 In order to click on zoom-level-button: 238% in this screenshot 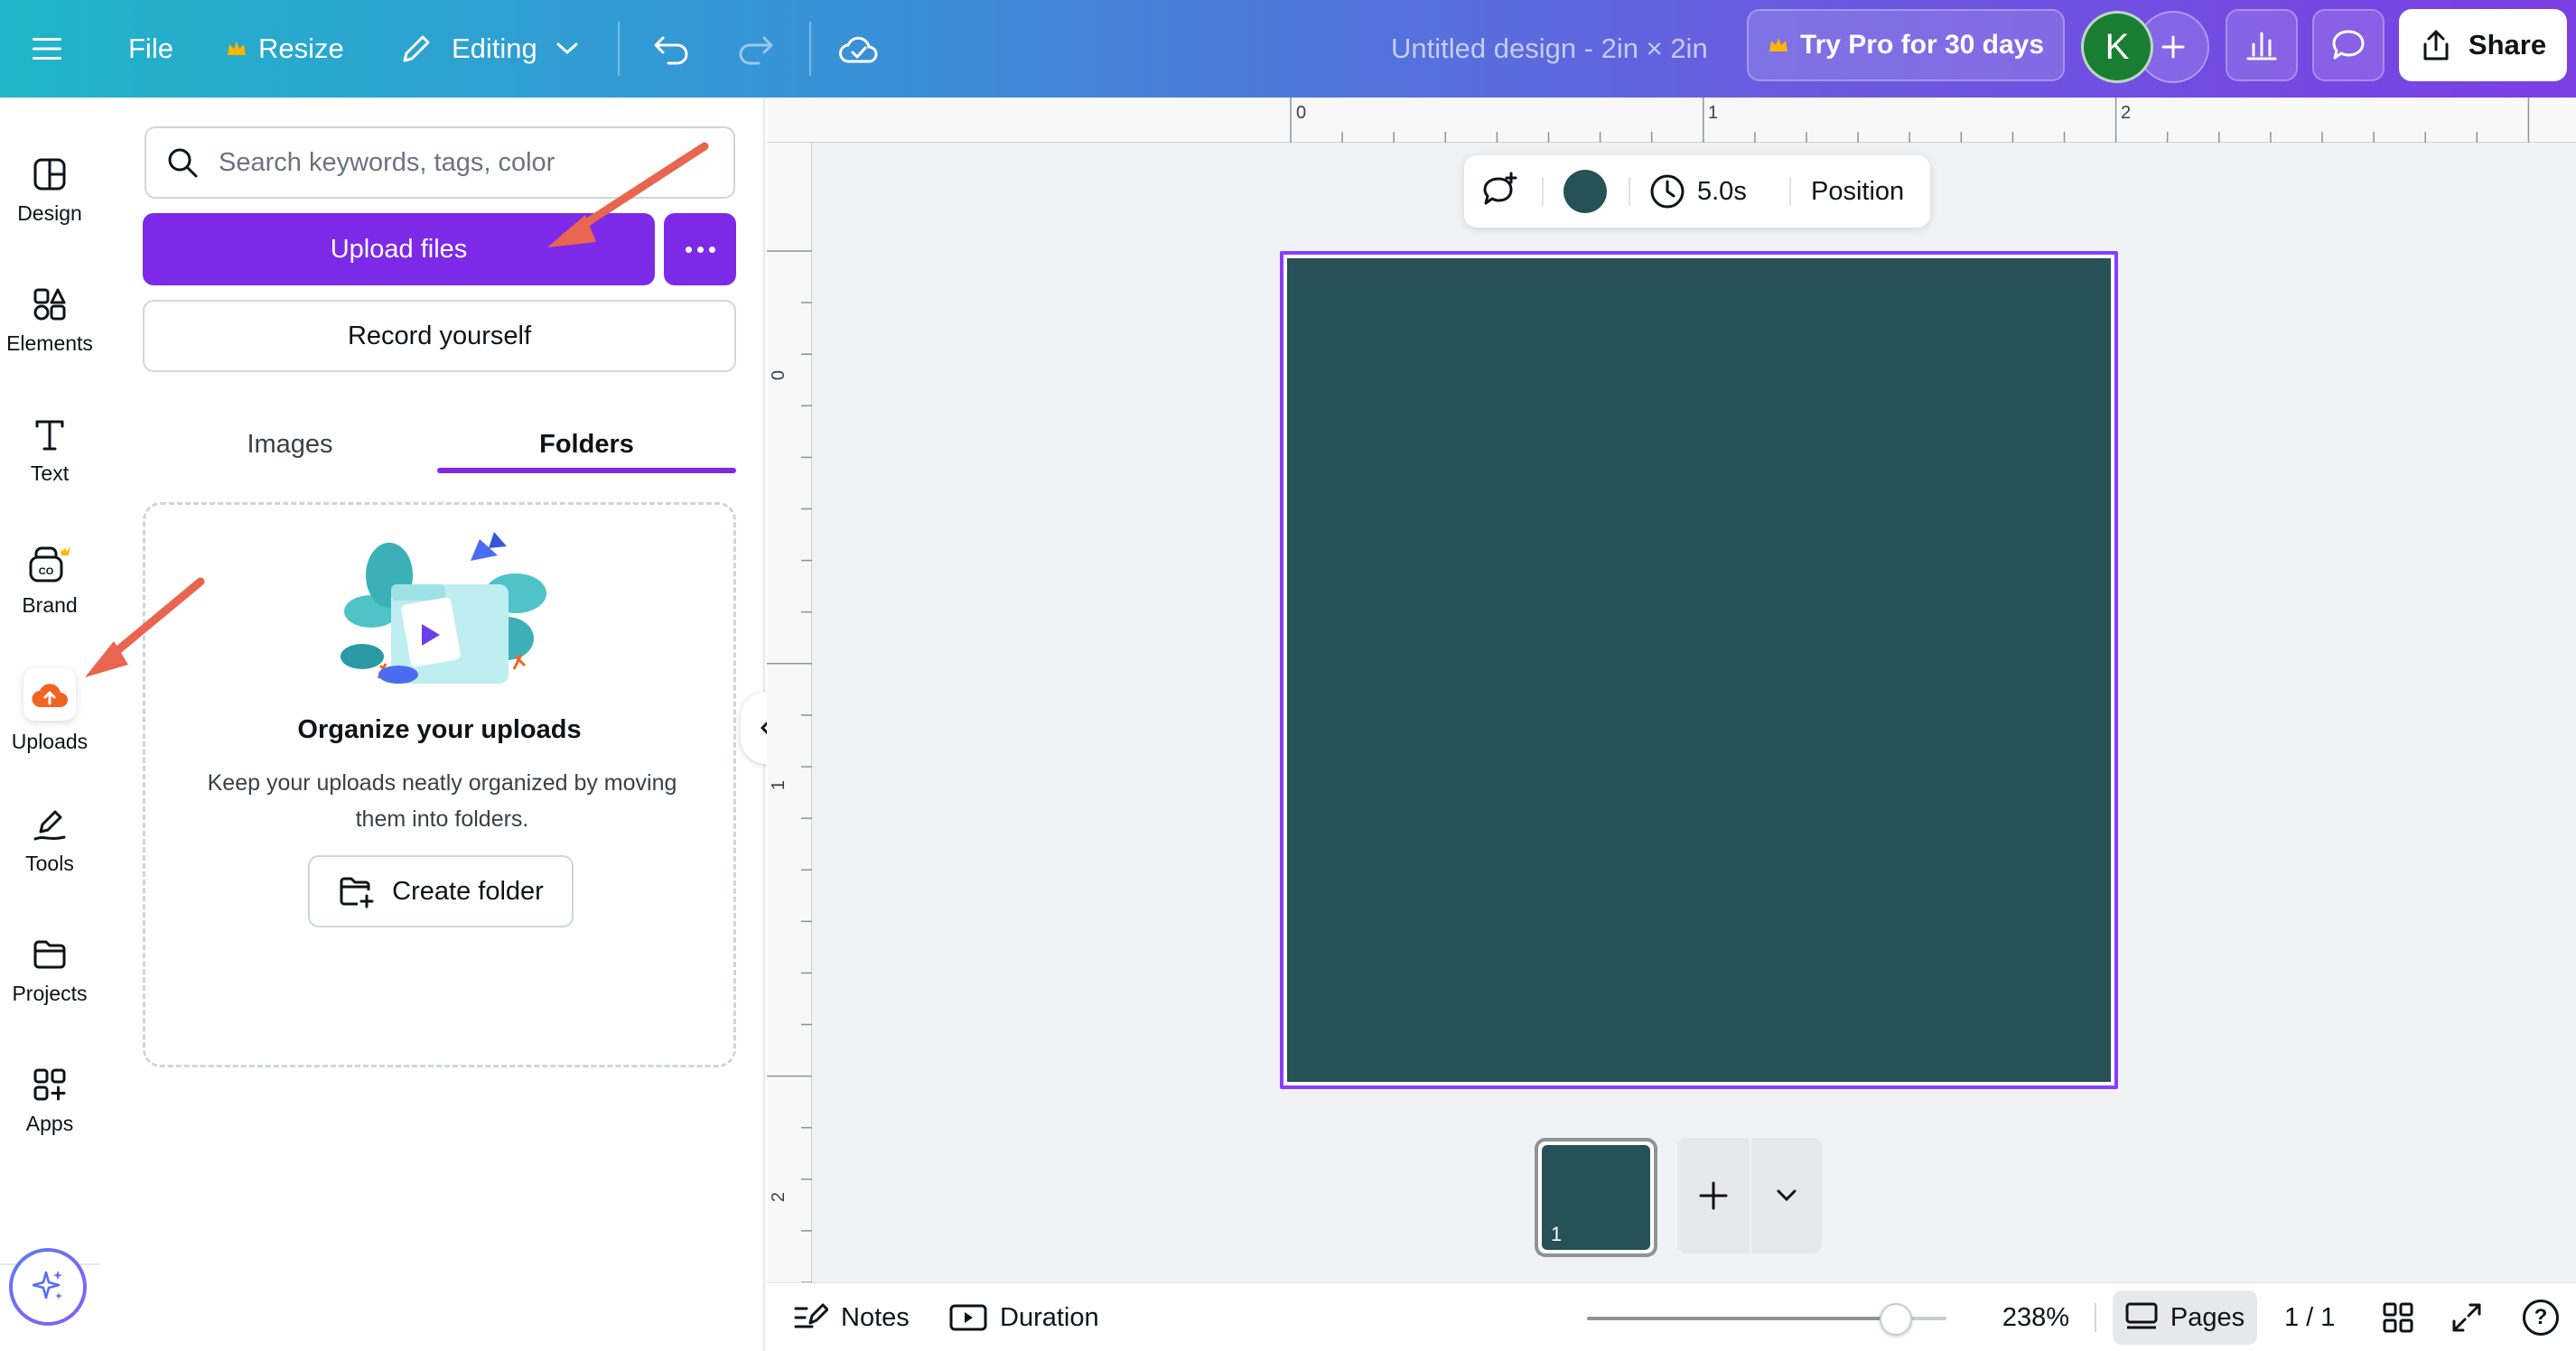, I will do `click(2028, 1317)`.